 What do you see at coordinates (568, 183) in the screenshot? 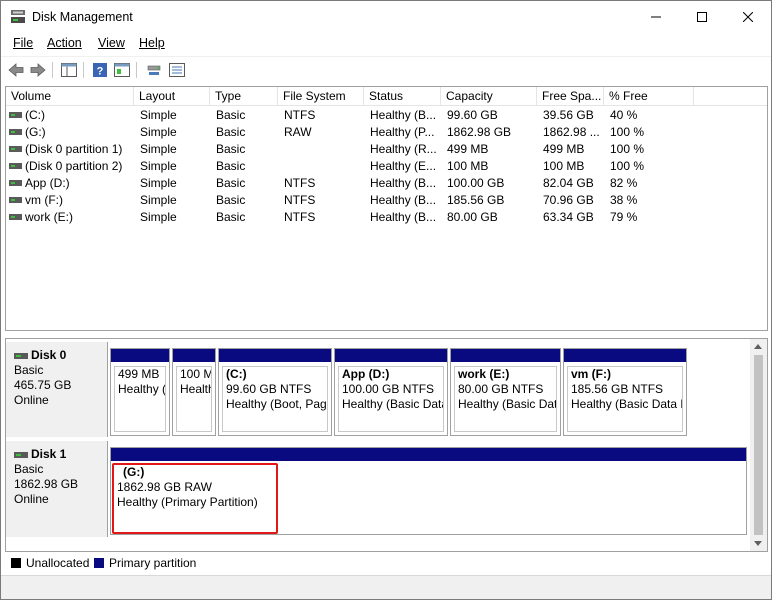
I see `table-cell: 82.04 GB` at bounding box center [568, 183].